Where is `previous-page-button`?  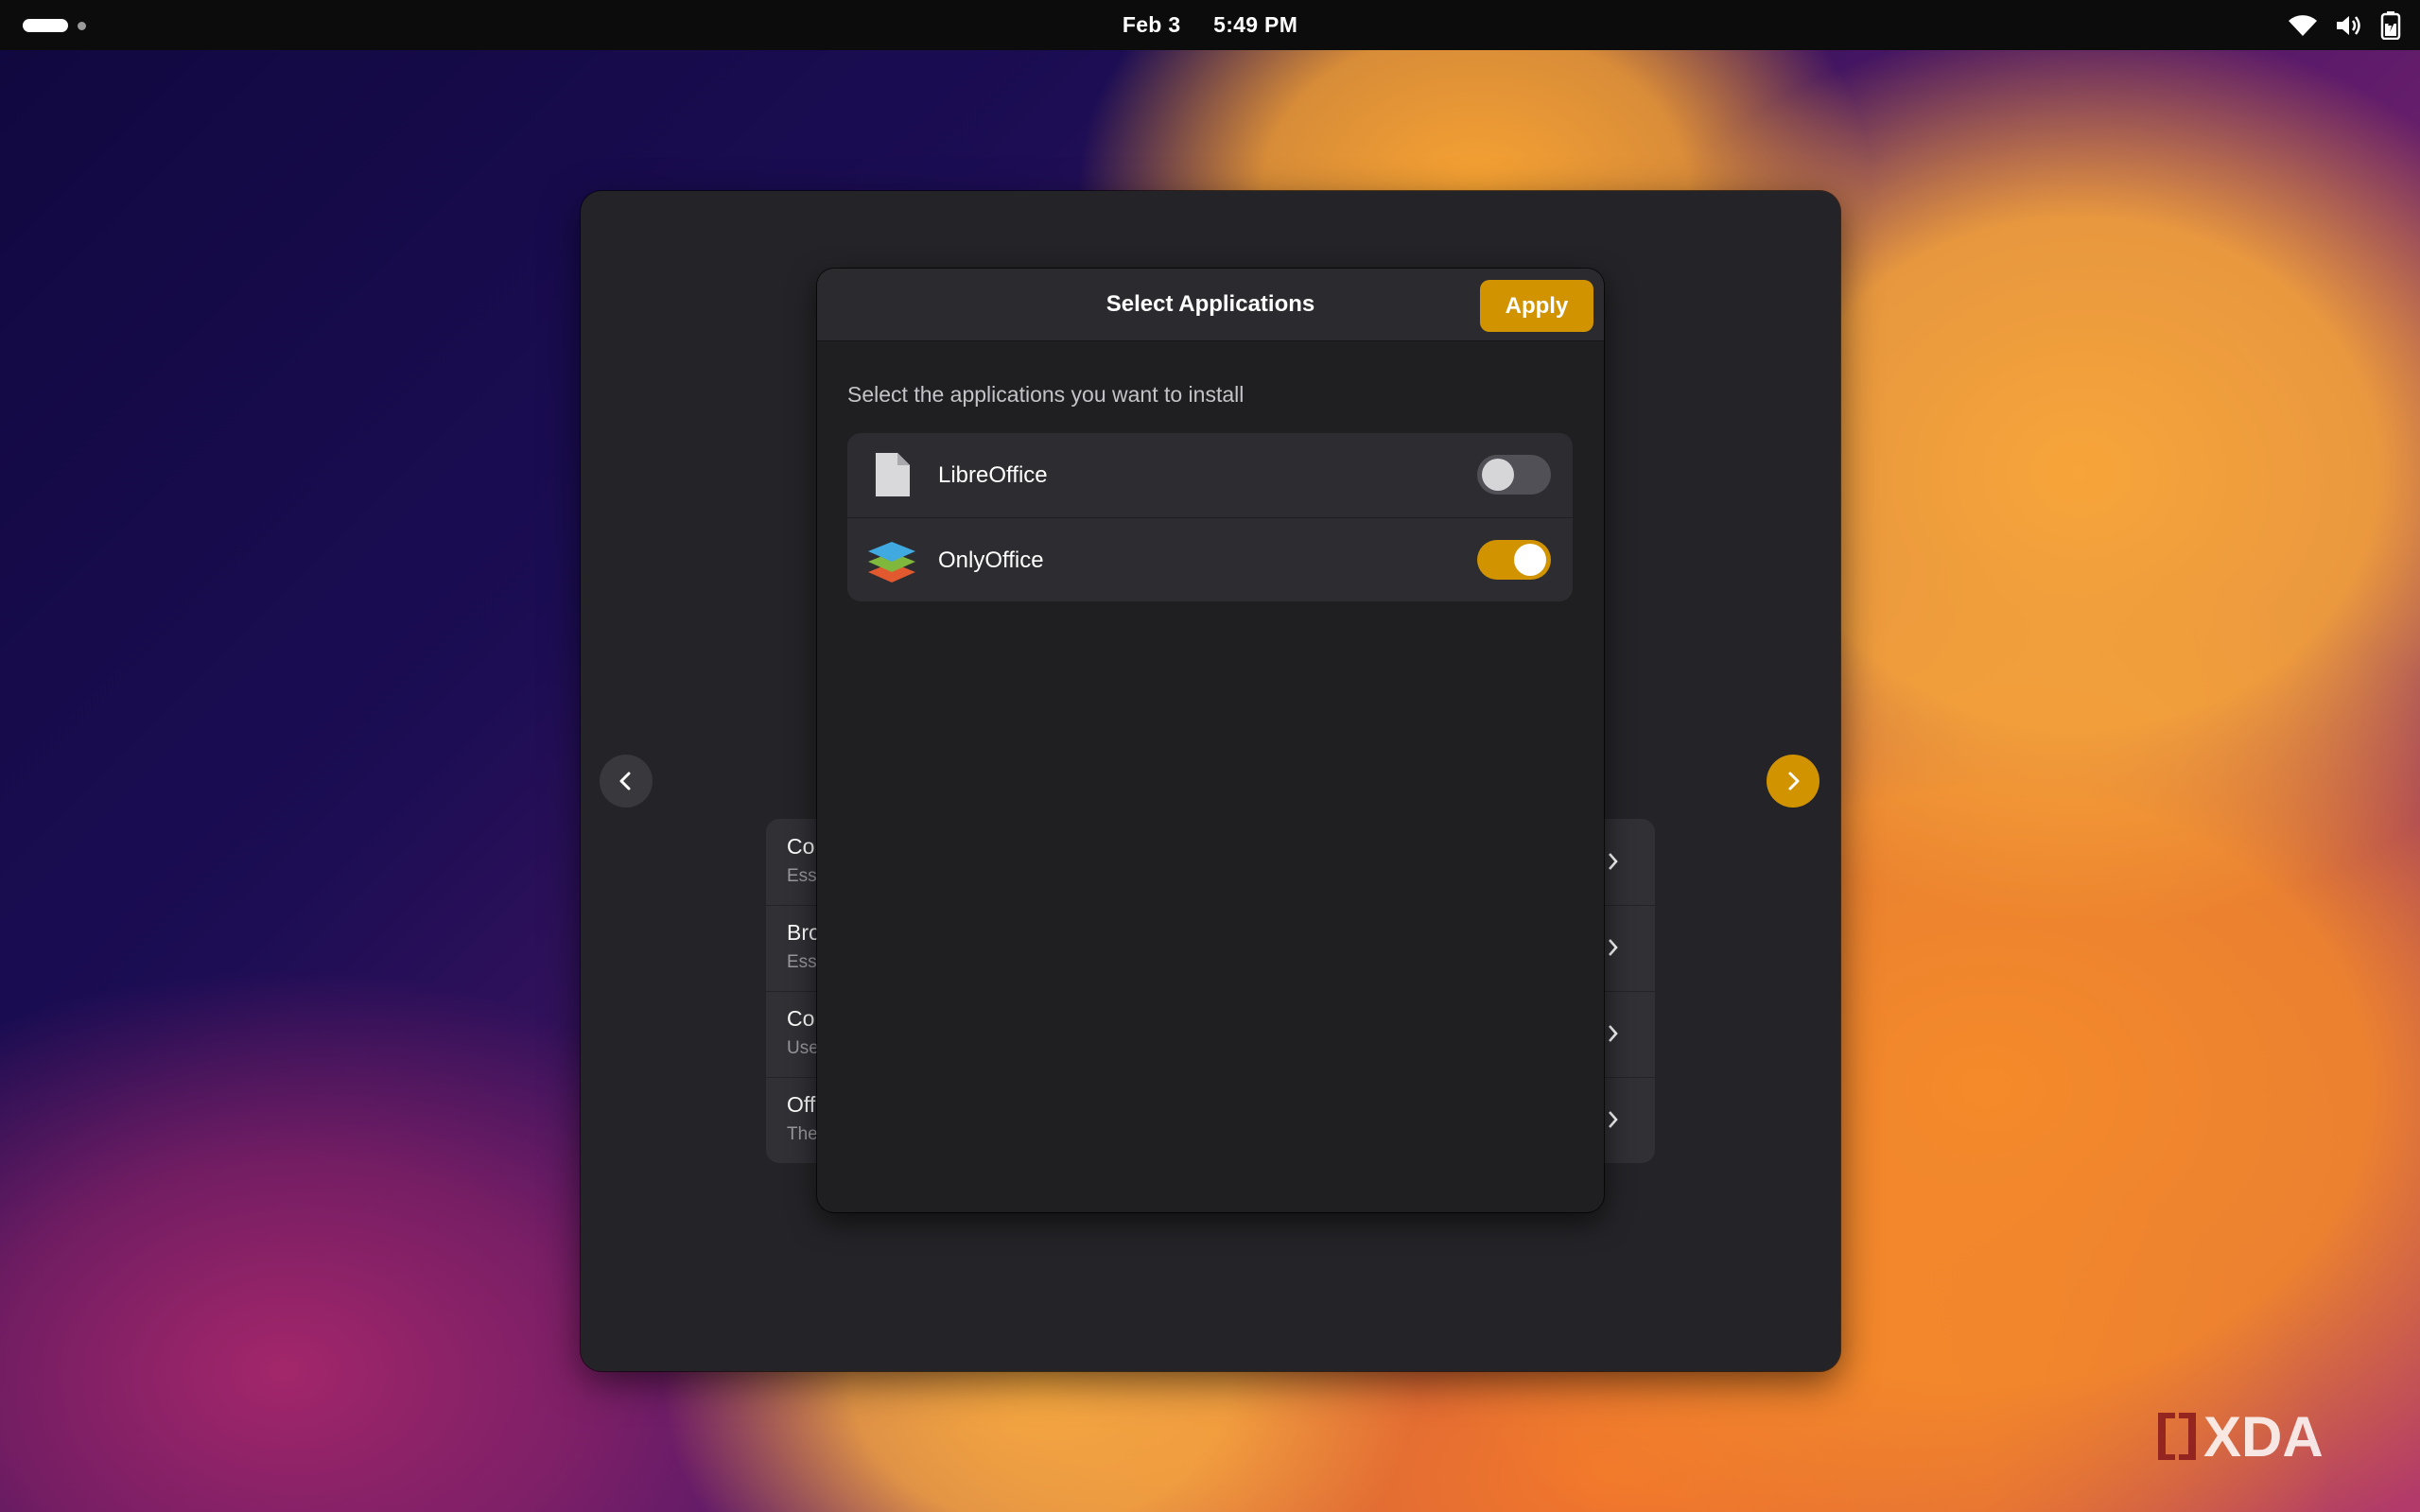 previous-page-button is located at coordinates (627, 781).